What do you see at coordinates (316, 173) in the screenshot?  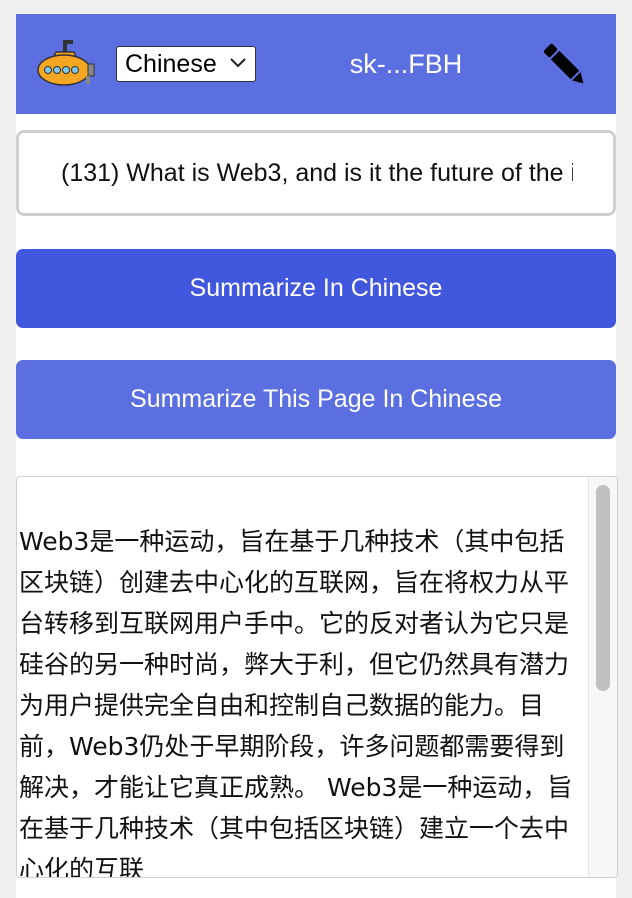 I see `url-input` at bounding box center [316, 173].